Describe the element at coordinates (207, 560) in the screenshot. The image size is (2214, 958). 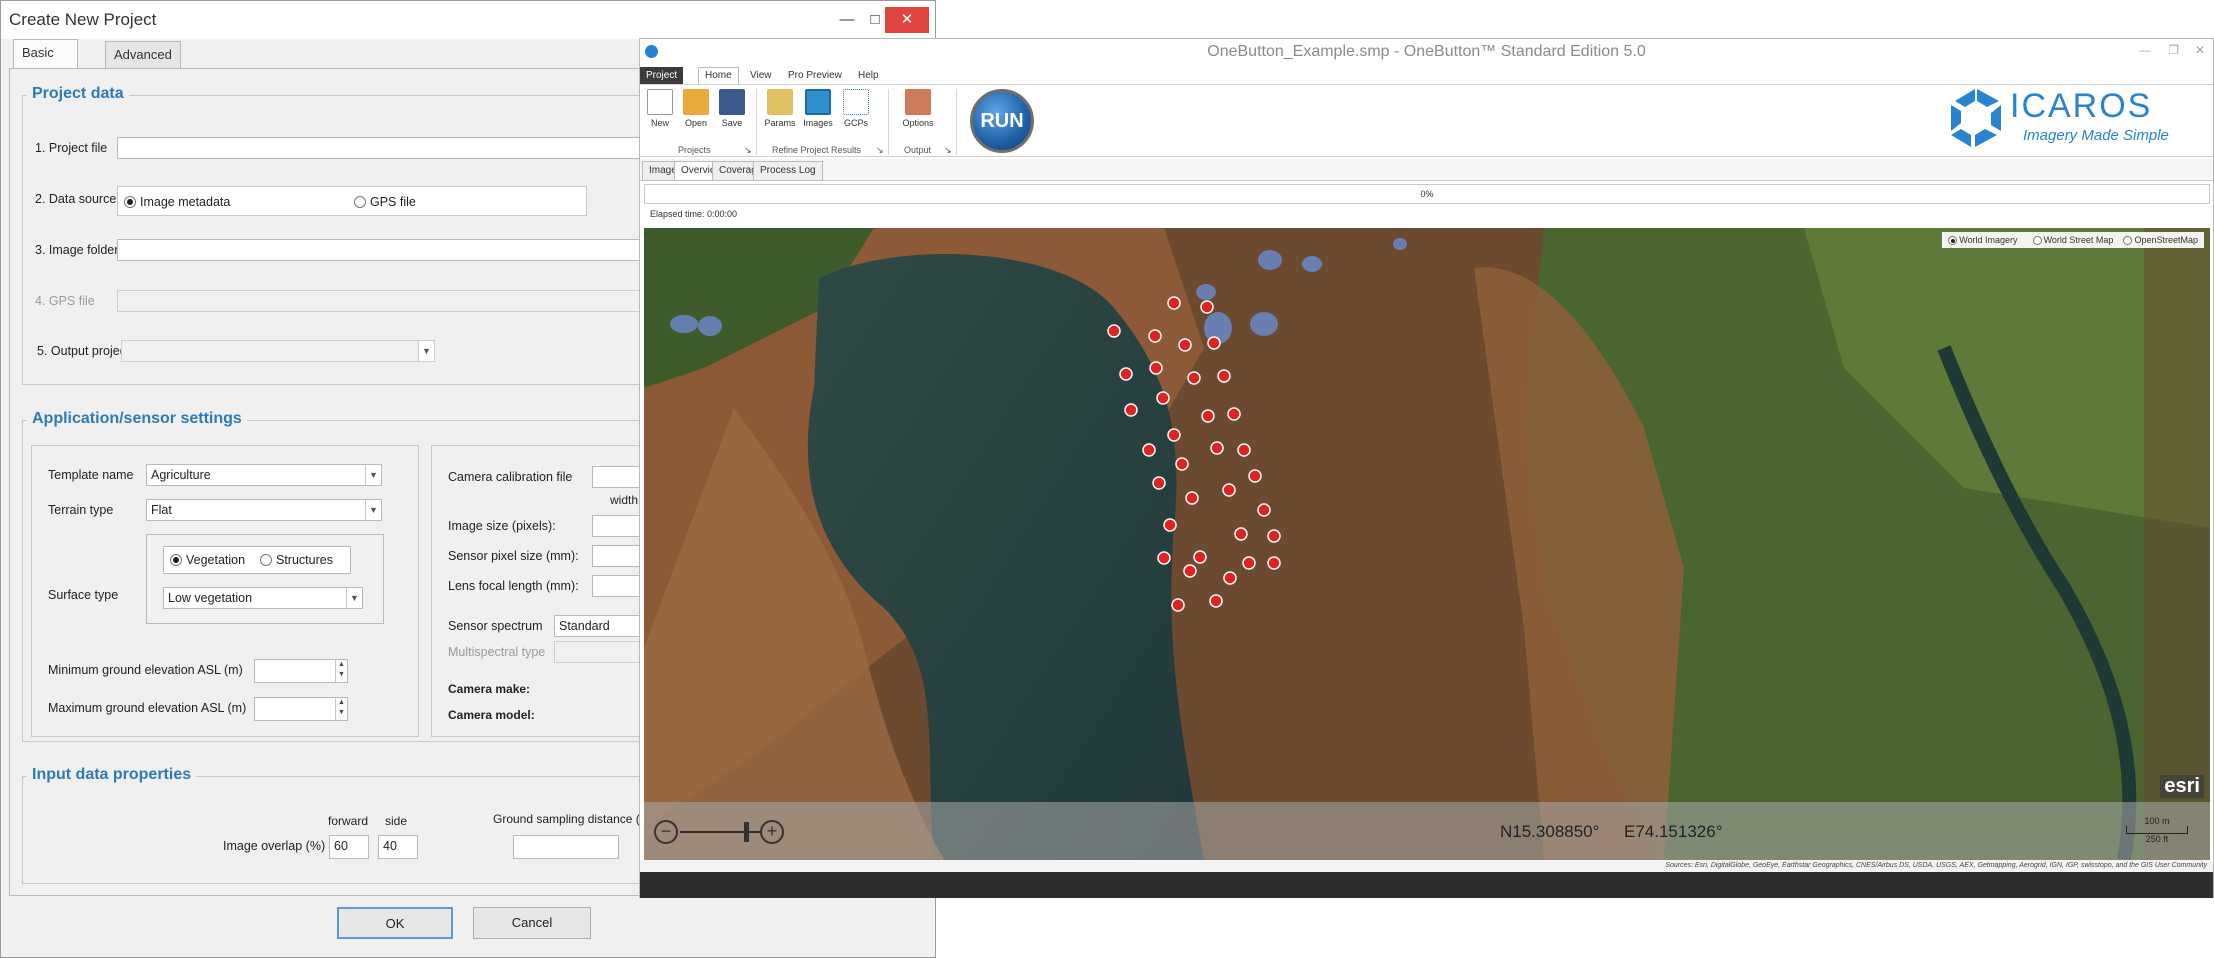
I see `surface-vegetation-radio: Vegetation` at that location.